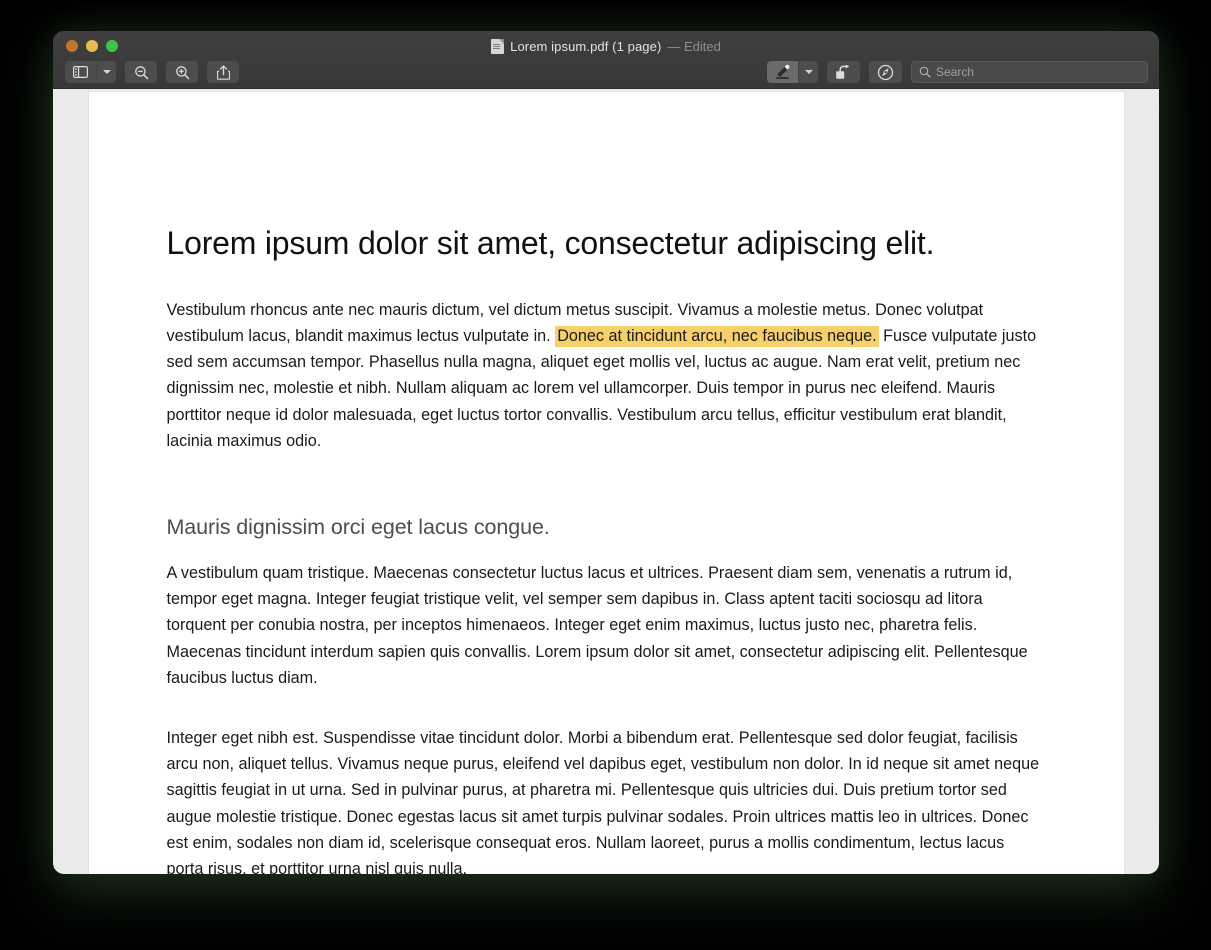  I want to click on highlighter-pen-icon, so click(782, 72).